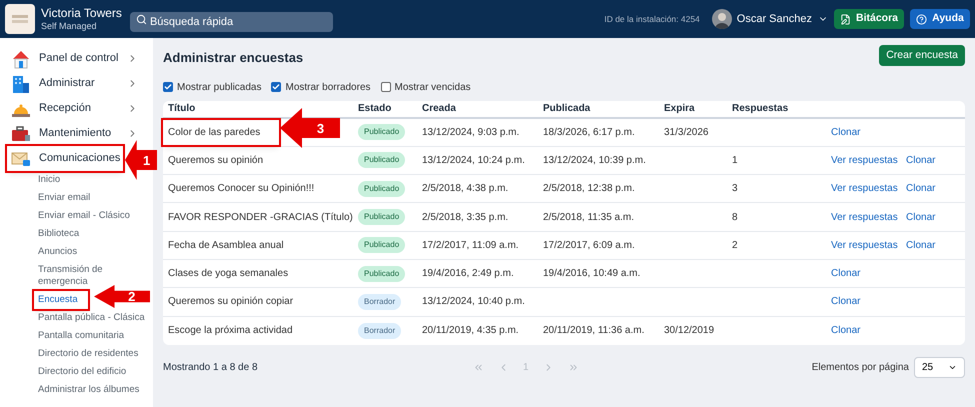 The width and height of the screenshot is (975, 407). I want to click on sidebar-subitem: Biblioteca, so click(94, 234).